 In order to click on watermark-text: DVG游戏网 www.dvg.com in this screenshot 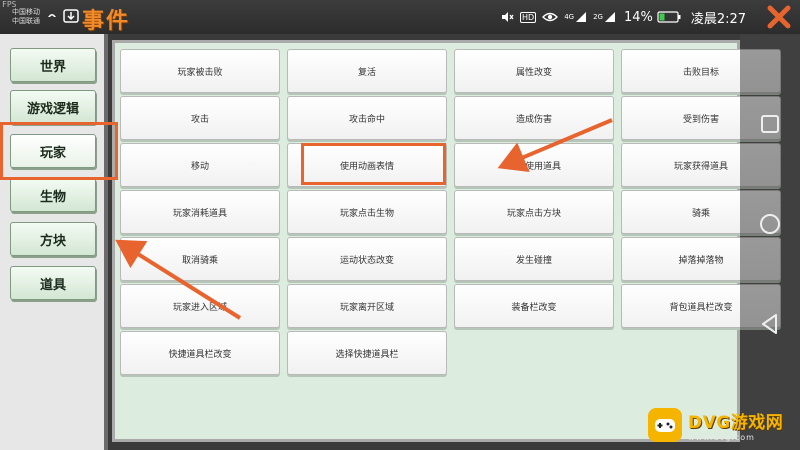, I will do `click(735, 425)`.